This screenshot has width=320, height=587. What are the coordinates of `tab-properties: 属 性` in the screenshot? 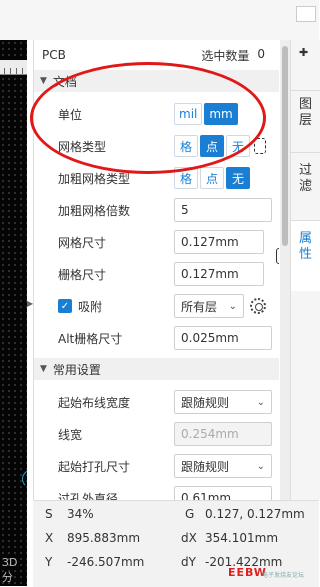 It's located at (305, 255).